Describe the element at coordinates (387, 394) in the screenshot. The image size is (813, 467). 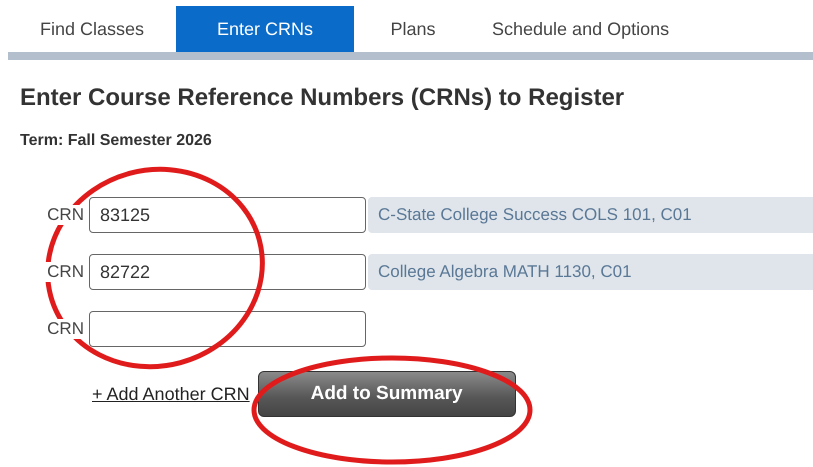
I see `add-to-summary-button: Add to Summary` at that location.